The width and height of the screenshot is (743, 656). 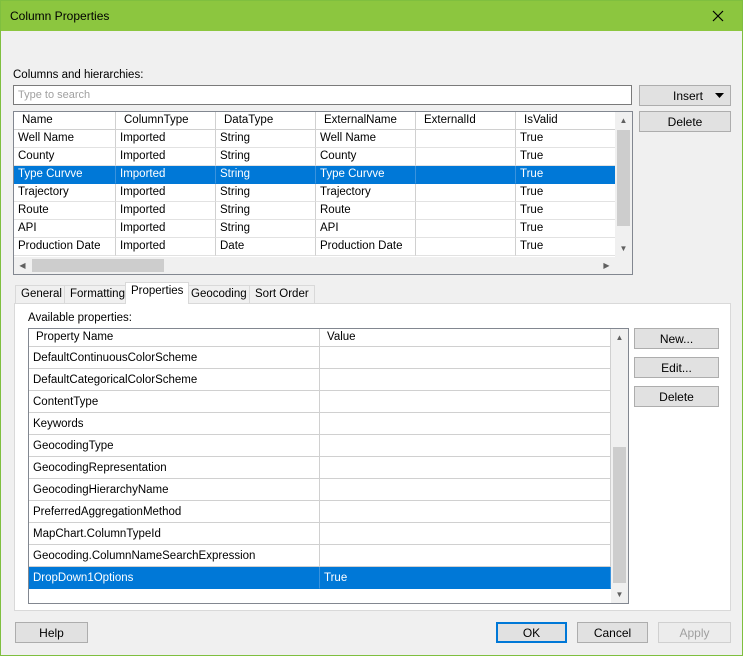 I want to click on delete-property-button: Delete, so click(x=676, y=396).